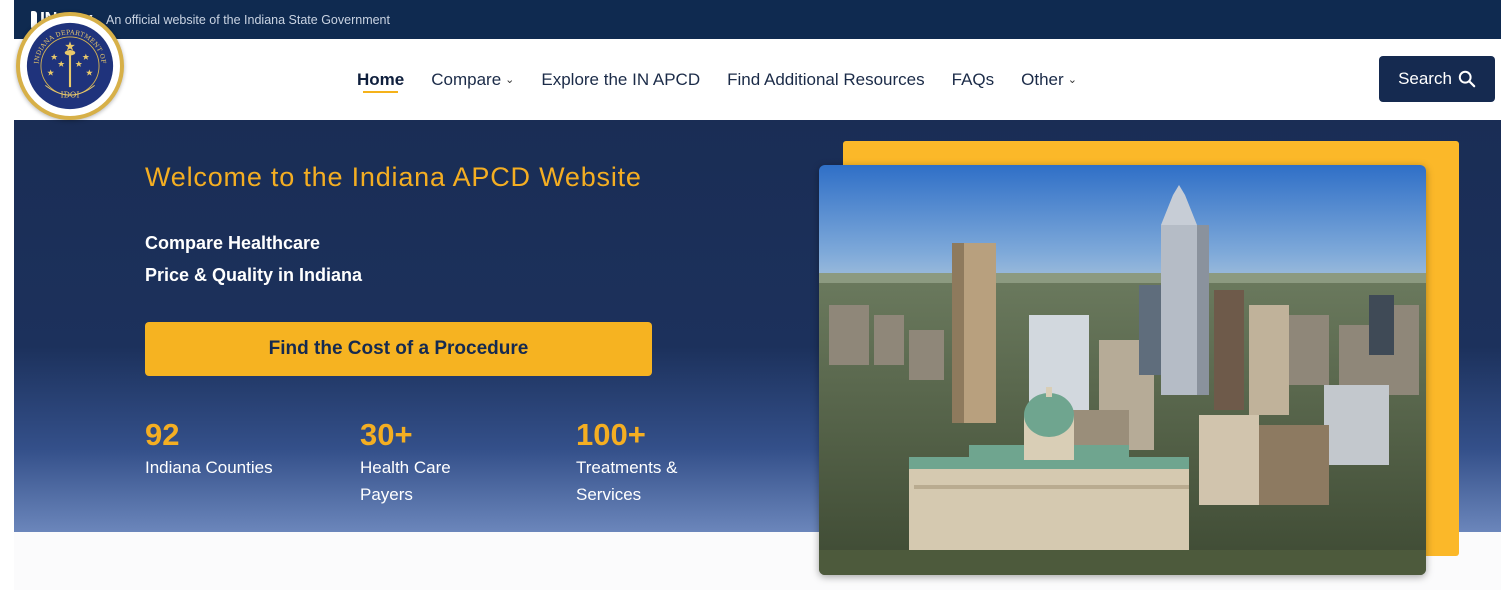 This screenshot has width=1501, height=590. Describe the element at coordinates (162, 434) in the screenshot. I see `stat-number: 92` at that location.